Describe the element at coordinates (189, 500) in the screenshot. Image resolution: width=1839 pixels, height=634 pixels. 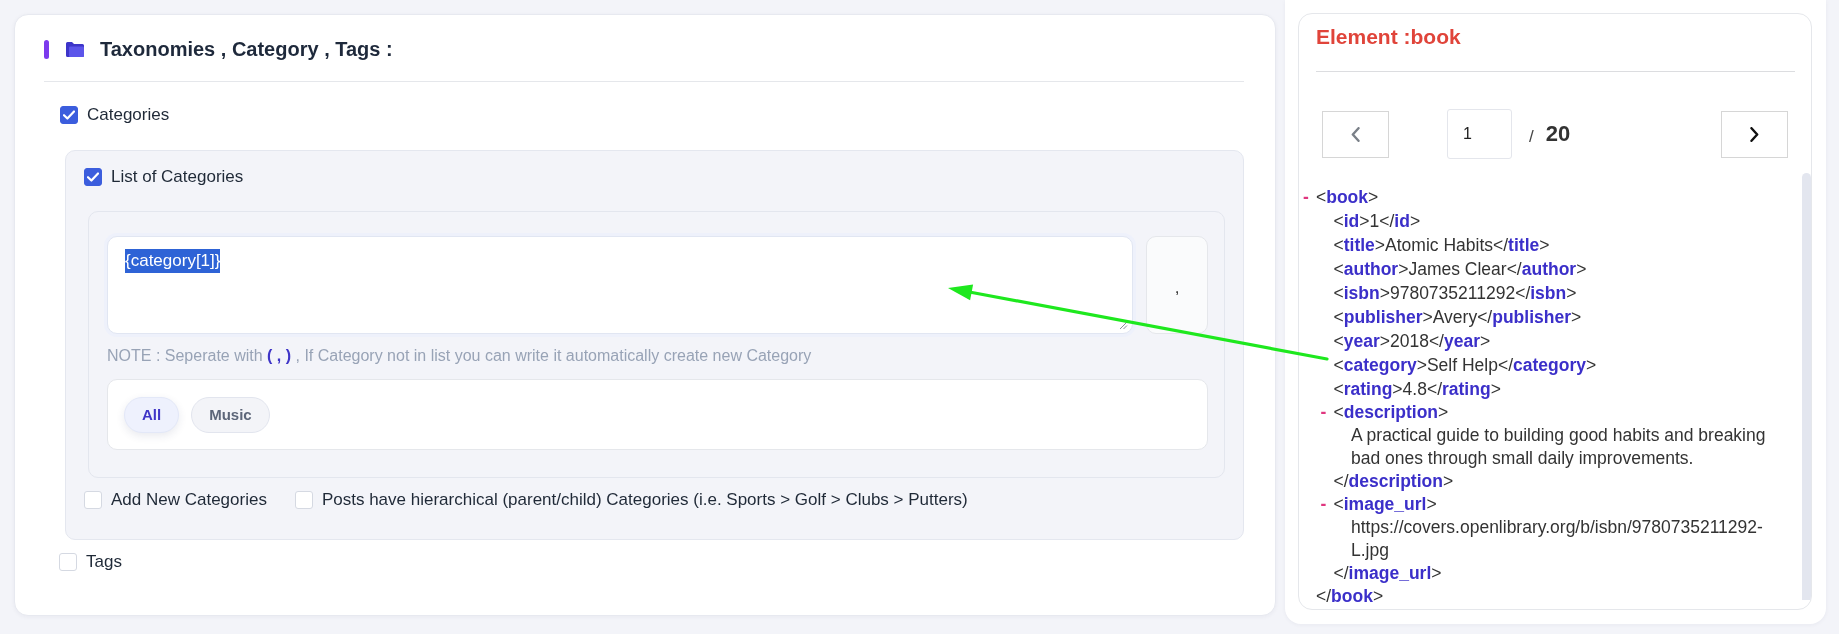
I see `checkbox-label: Add New Categories` at that location.